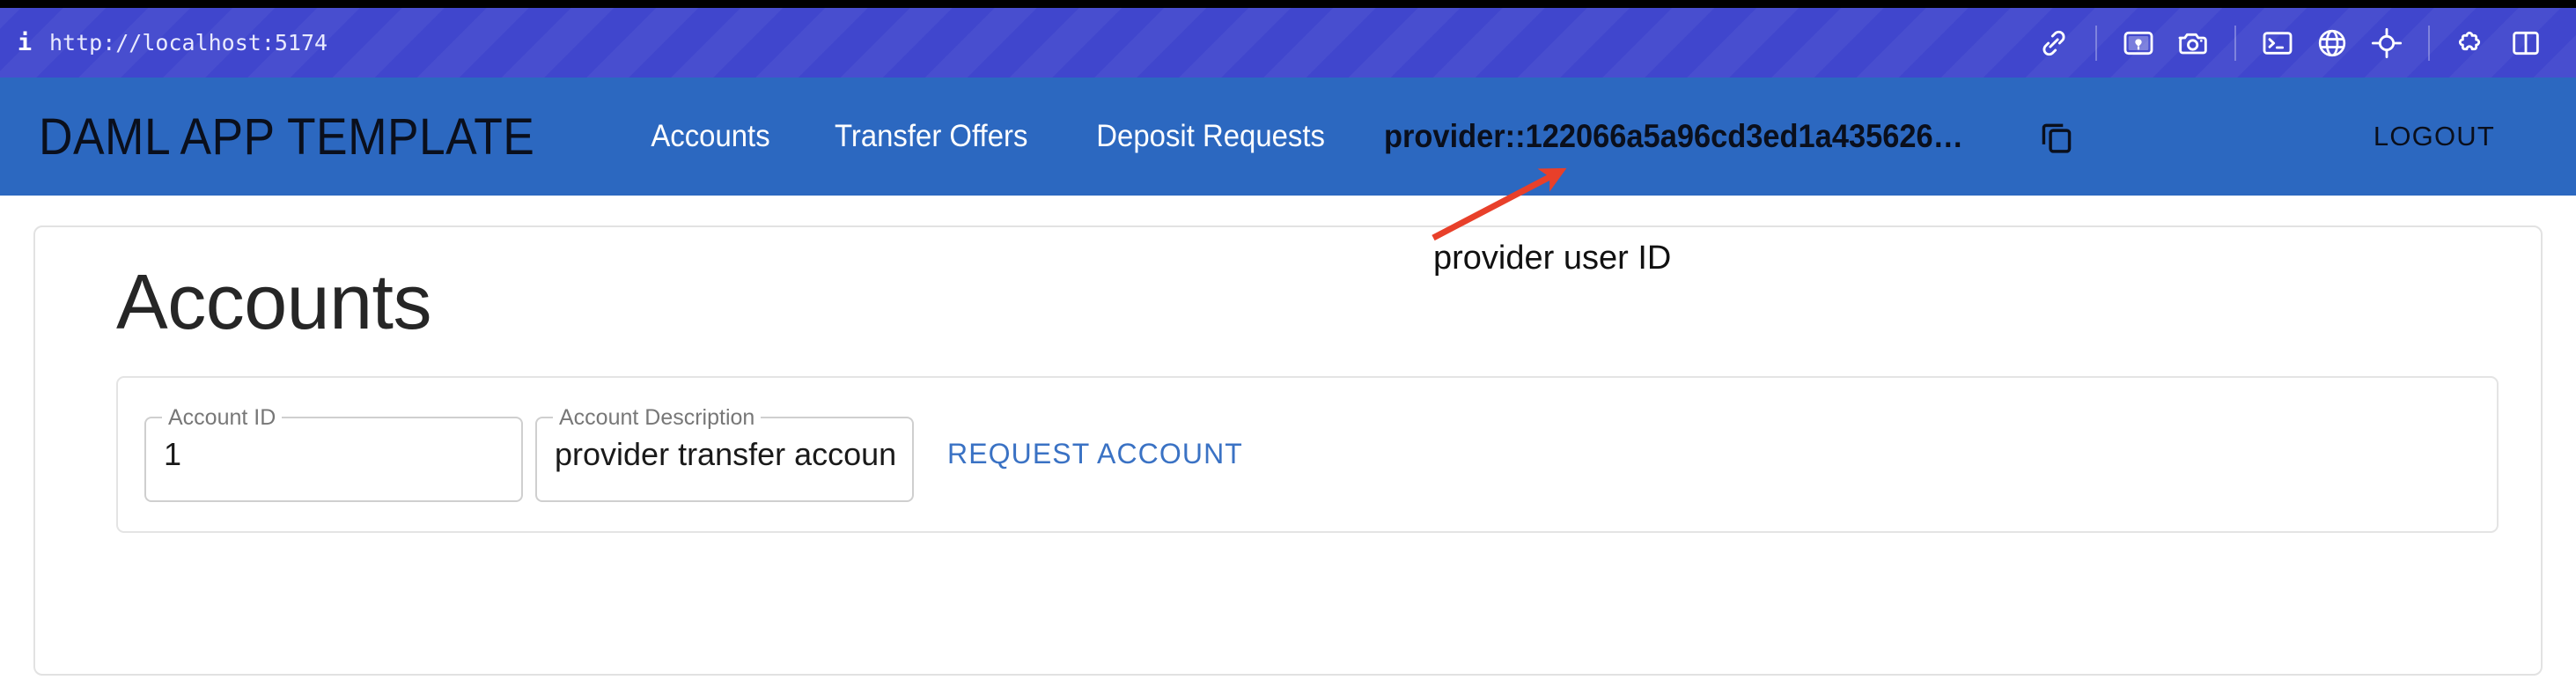 This screenshot has height=680, width=2576. What do you see at coordinates (1211, 136) in the screenshot?
I see `nav-item-deposit-requests: Deposit Requests` at bounding box center [1211, 136].